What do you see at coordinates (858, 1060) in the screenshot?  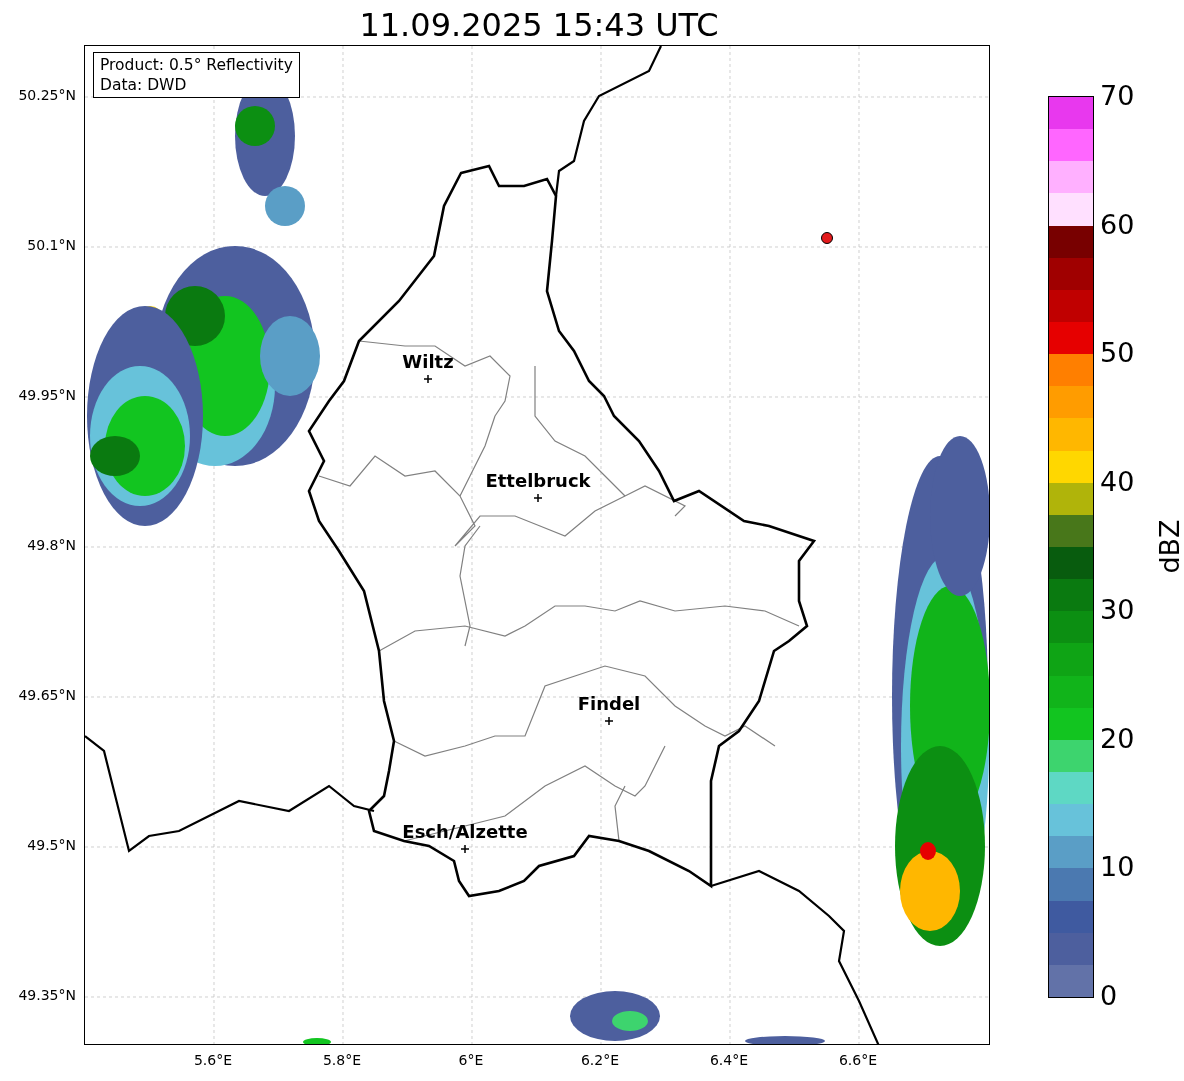 I see `longitude-label: 6.6°E` at bounding box center [858, 1060].